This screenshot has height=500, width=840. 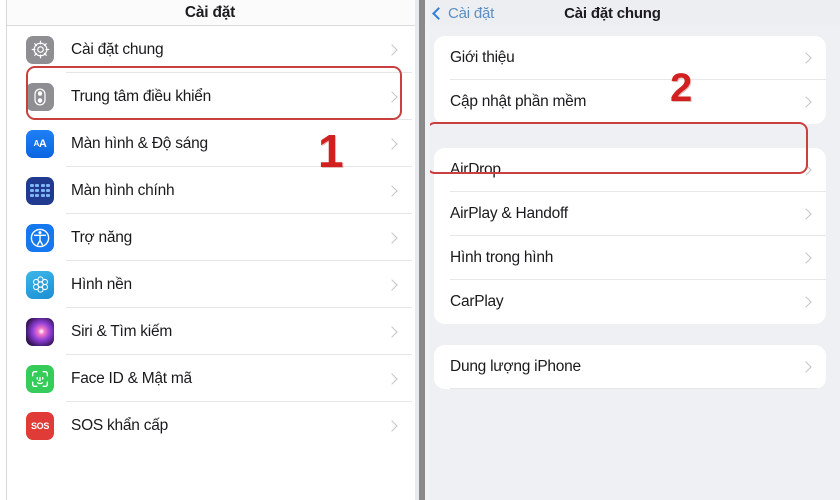 I want to click on wallpaper-icon, so click(x=40, y=284).